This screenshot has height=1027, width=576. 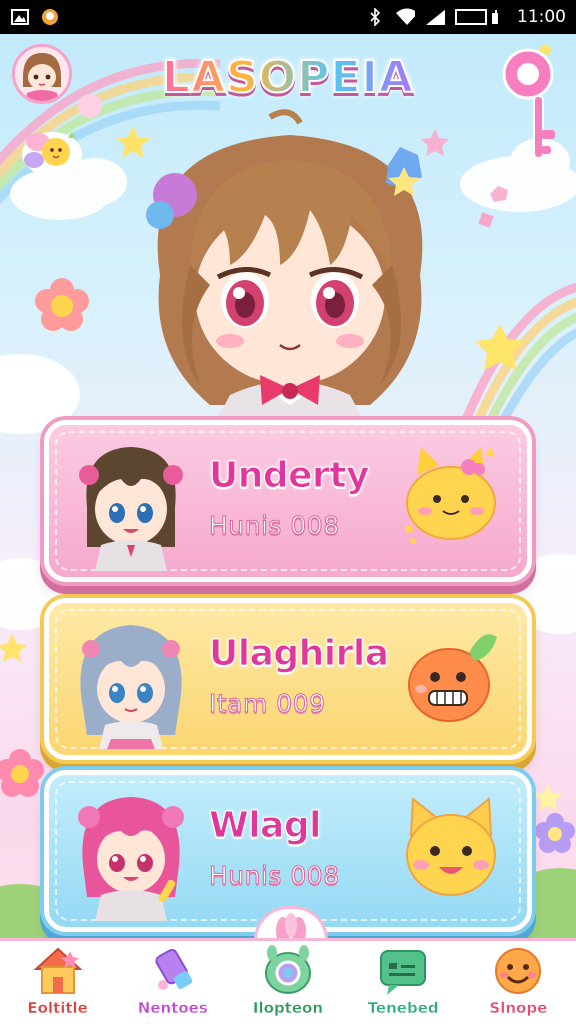 I want to click on creature-icon, so click(x=287, y=969).